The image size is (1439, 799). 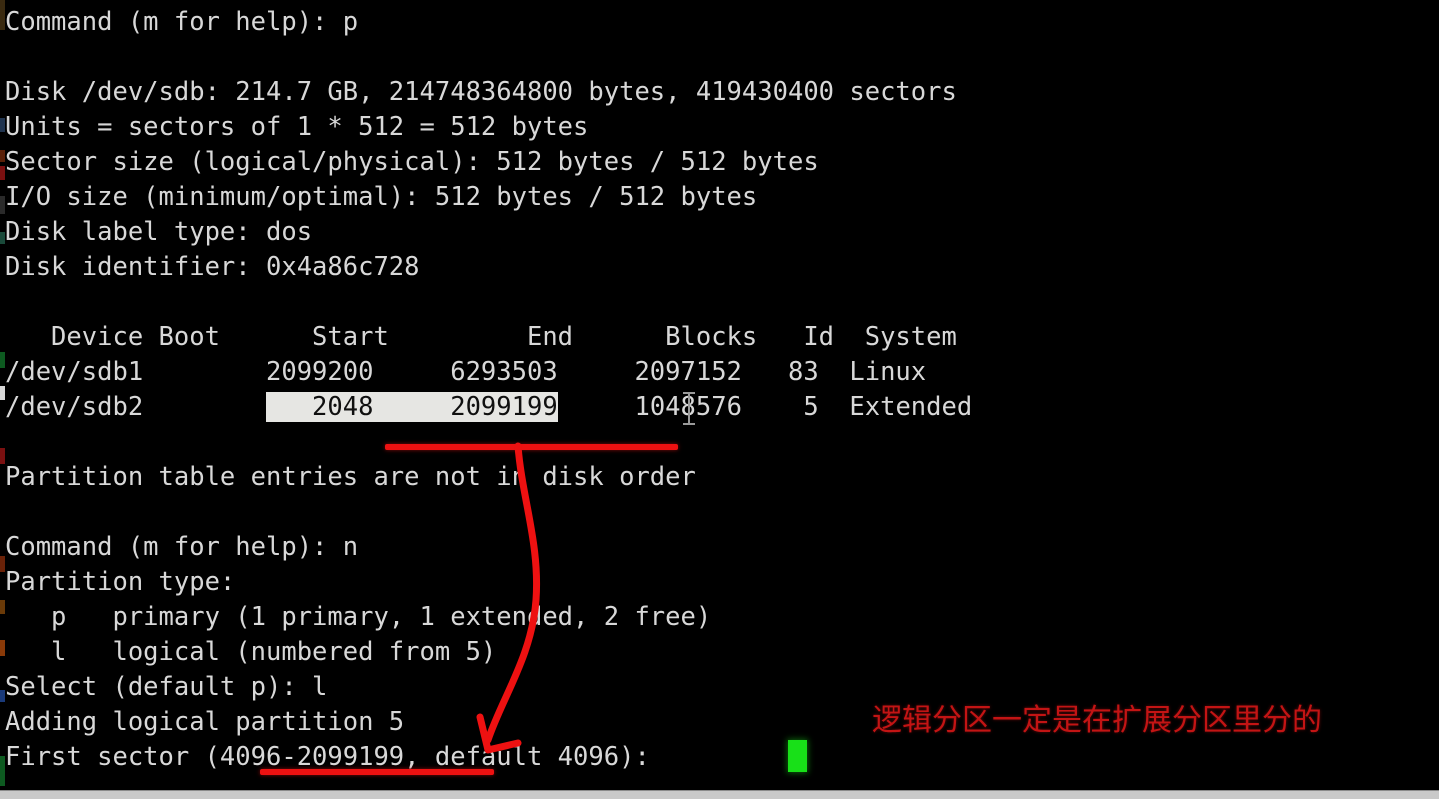 I want to click on annotation-chinese-note: 逻辑分区一定是在扩展分区里分的, so click(x=1097, y=720).